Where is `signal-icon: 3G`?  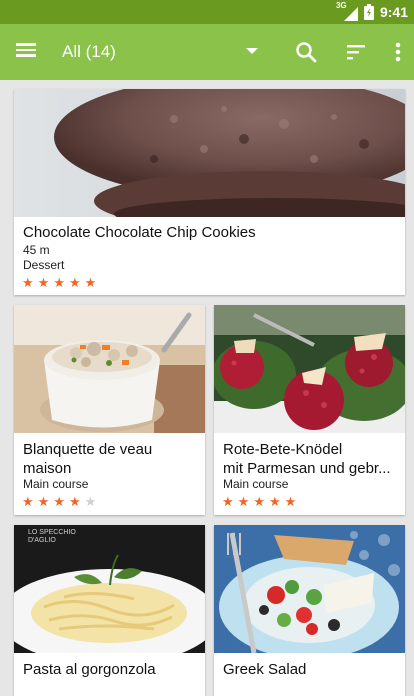
signal-icon: 3G is located at coordinates (347, 11).